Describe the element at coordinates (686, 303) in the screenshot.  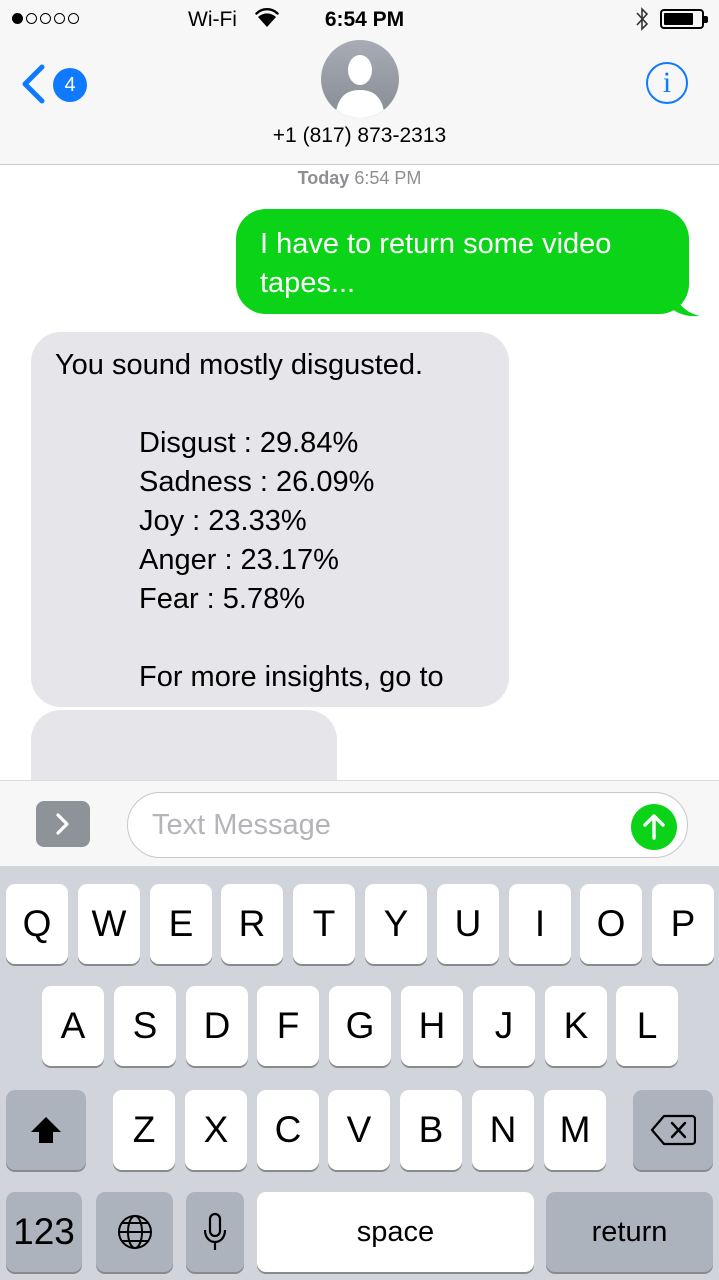
I see `bubble-tail` at that location.